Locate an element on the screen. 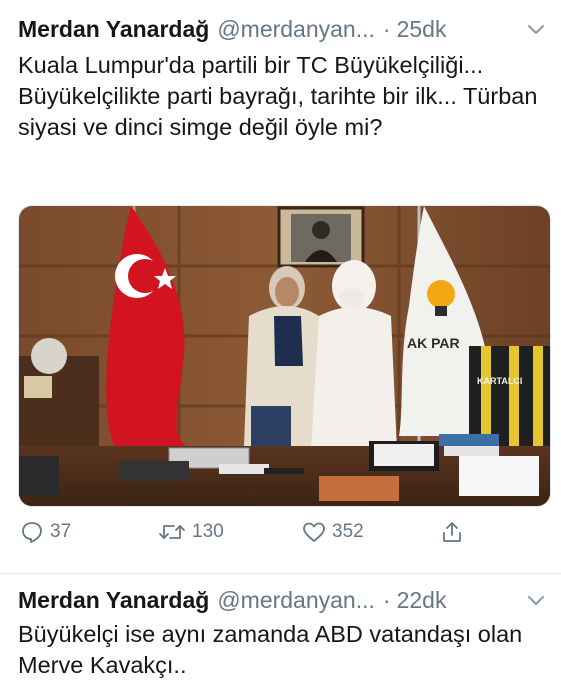 The width and height of the screenshot is (561, 693). party-flag-text: AK PAR is located at coordinates (433, 343).